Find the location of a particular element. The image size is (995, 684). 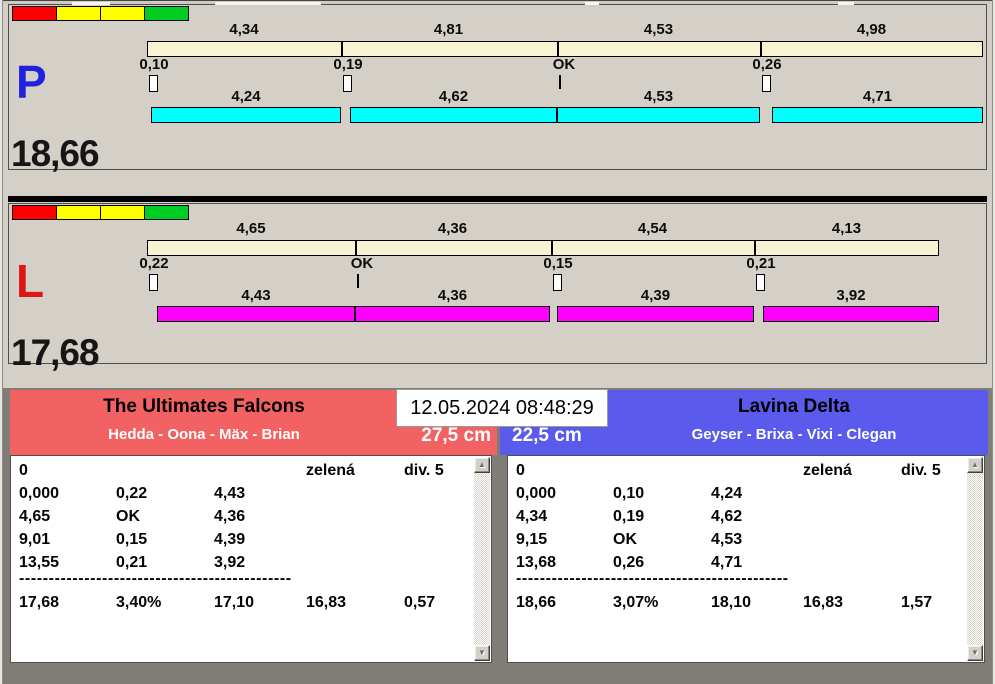

table-cell: 4,53 is located at coordinates (727, 539).